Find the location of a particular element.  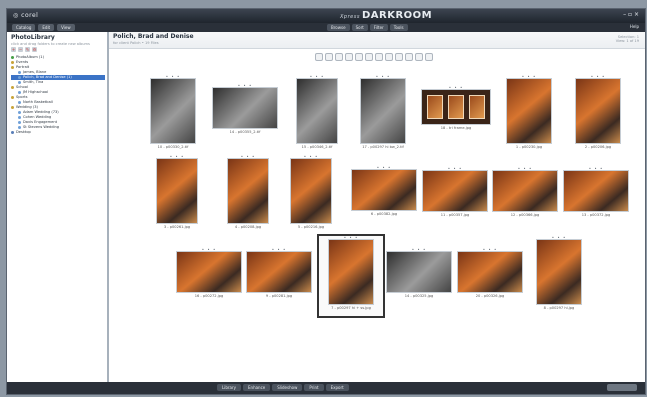

menu-catalog-button: Catalog is located at coordinates (24, 27).